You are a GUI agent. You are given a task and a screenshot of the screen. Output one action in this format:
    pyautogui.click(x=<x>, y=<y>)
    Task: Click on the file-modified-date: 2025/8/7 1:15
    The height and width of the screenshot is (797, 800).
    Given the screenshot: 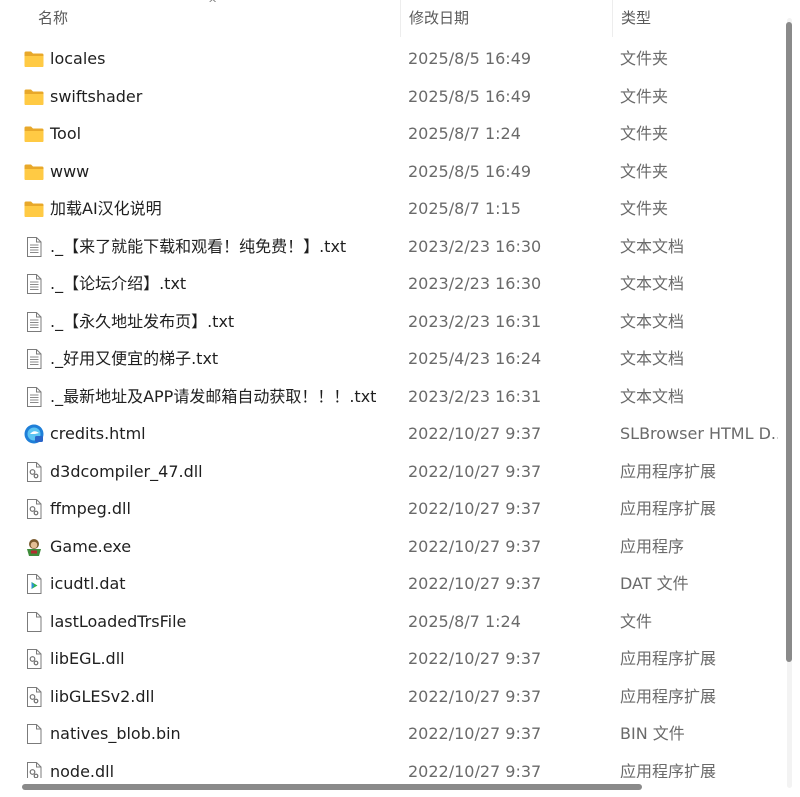 What is the action you would take?
    pyautogui.click(x=464, y=208)
    